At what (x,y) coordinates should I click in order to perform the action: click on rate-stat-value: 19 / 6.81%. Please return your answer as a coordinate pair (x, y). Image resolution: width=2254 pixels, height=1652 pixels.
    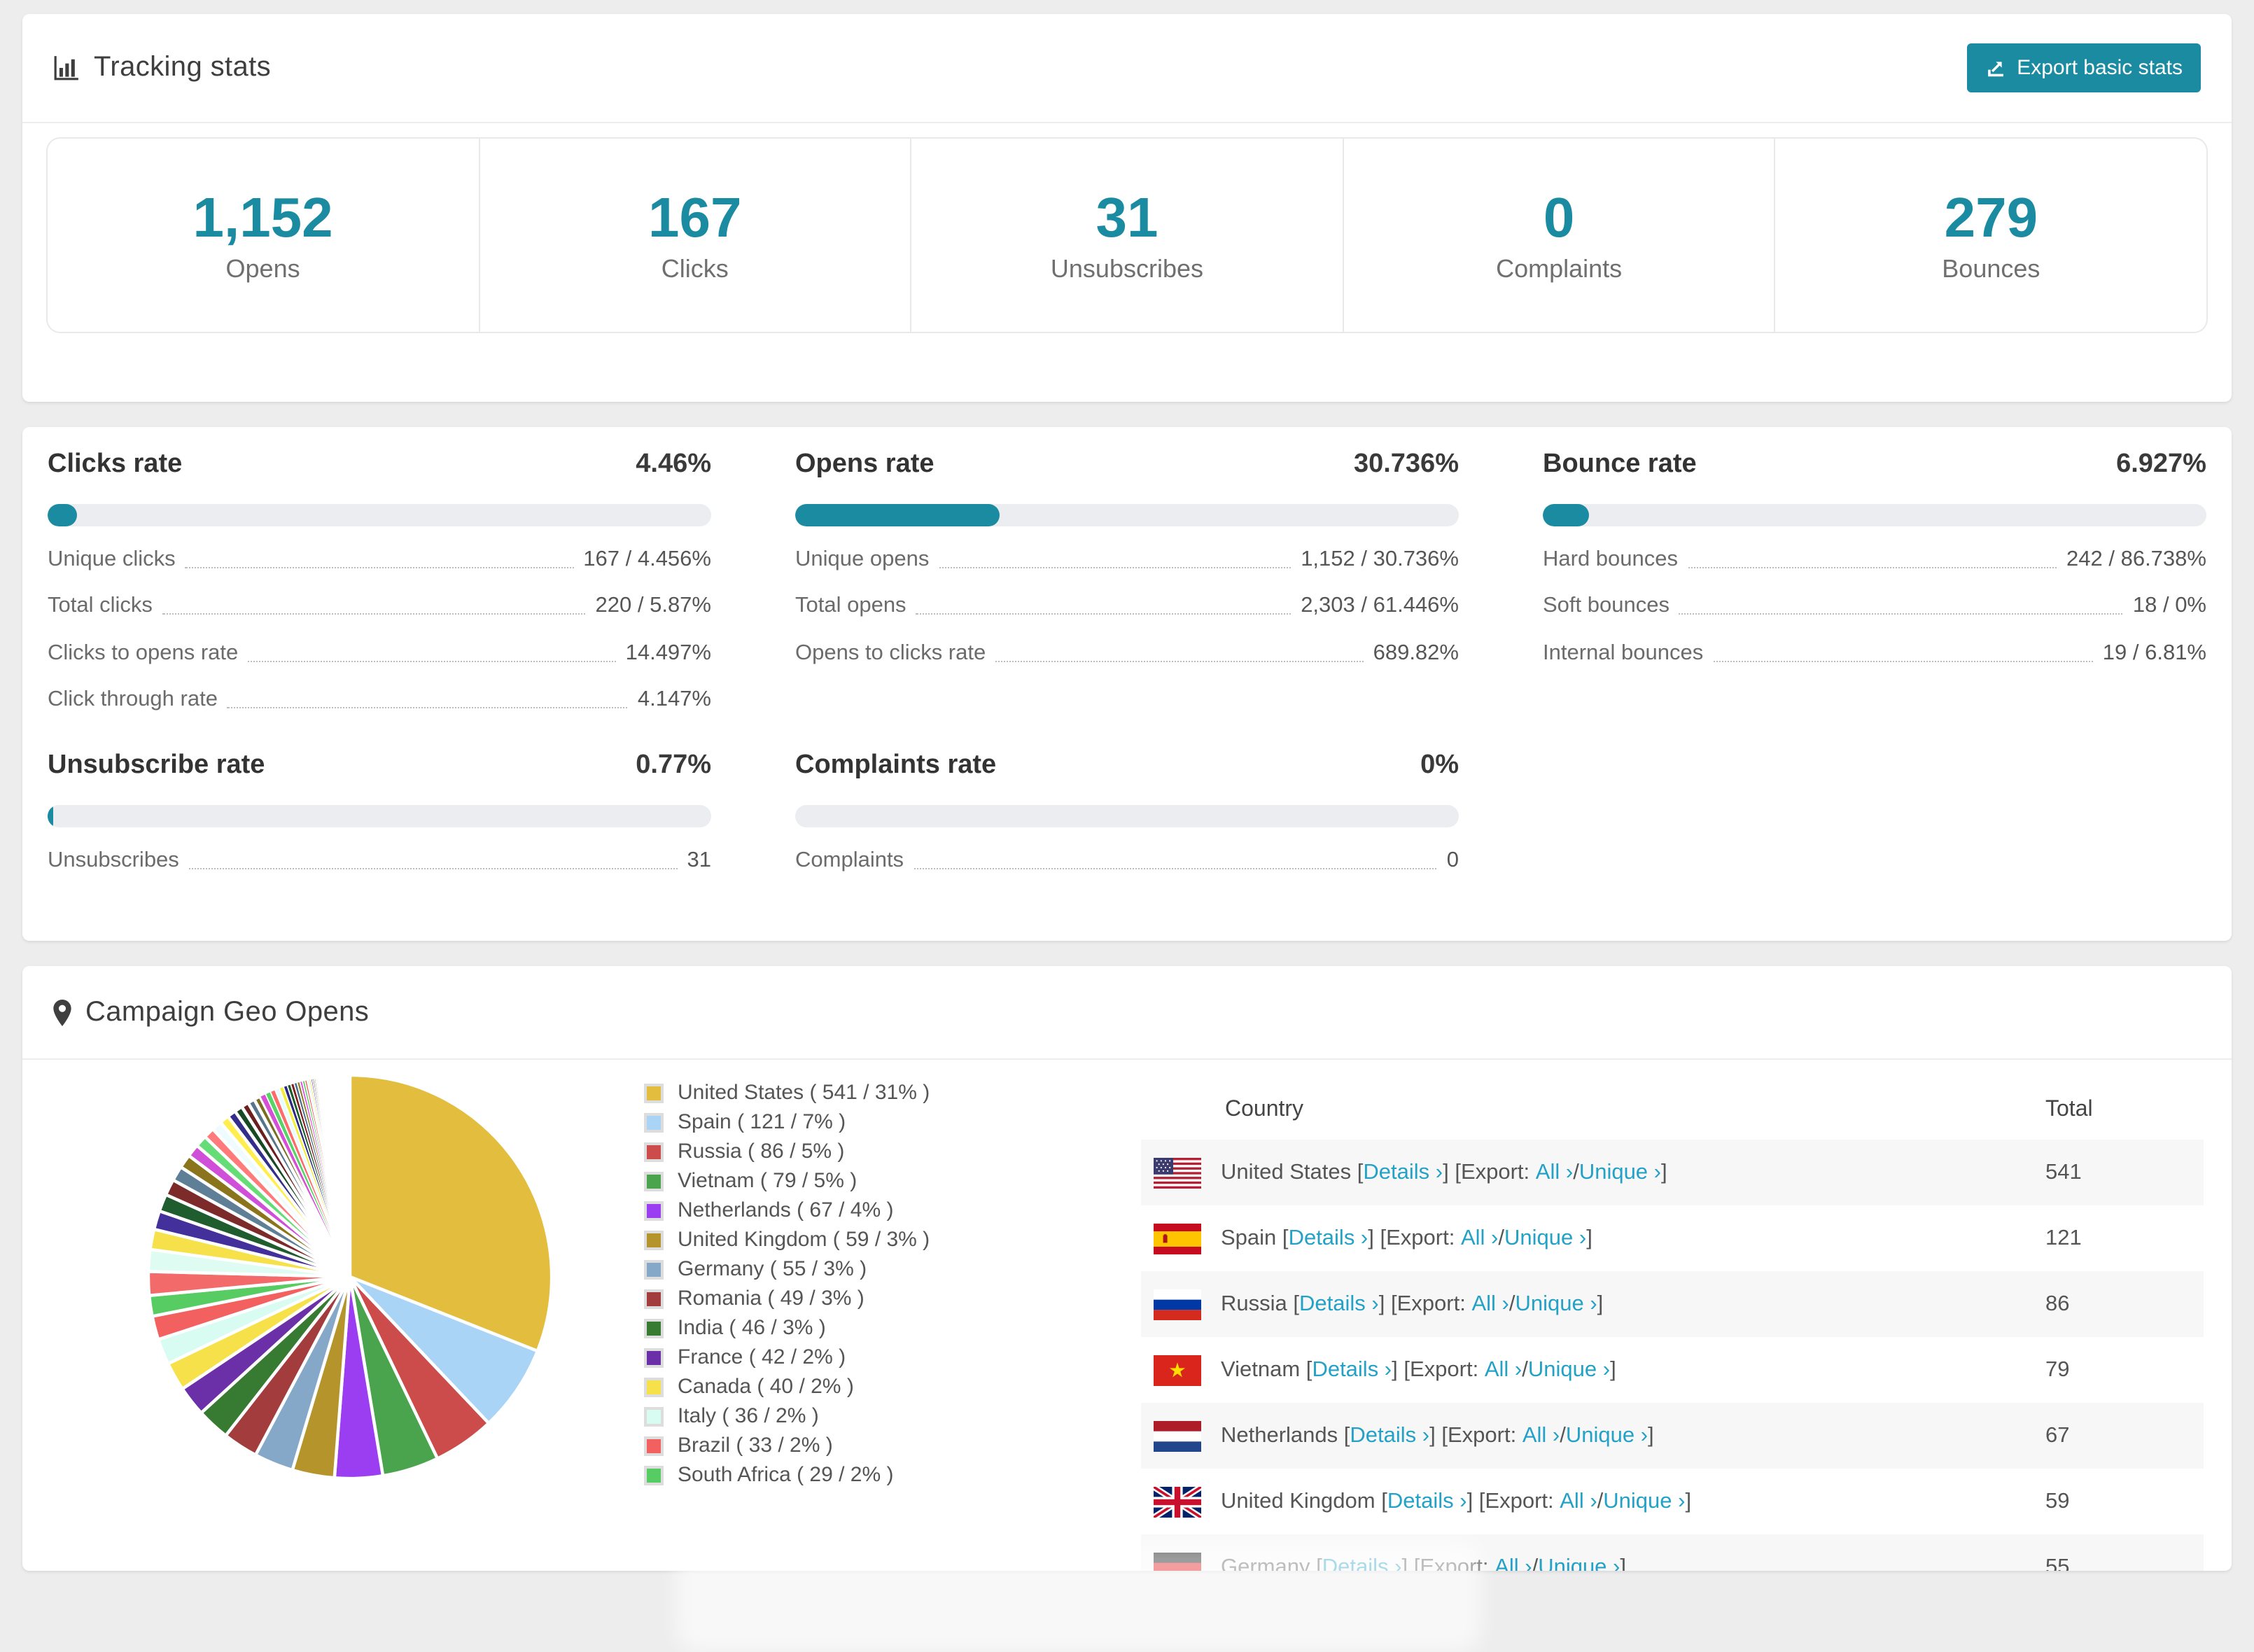
    Looking at the image, I should click on (2154, 652).